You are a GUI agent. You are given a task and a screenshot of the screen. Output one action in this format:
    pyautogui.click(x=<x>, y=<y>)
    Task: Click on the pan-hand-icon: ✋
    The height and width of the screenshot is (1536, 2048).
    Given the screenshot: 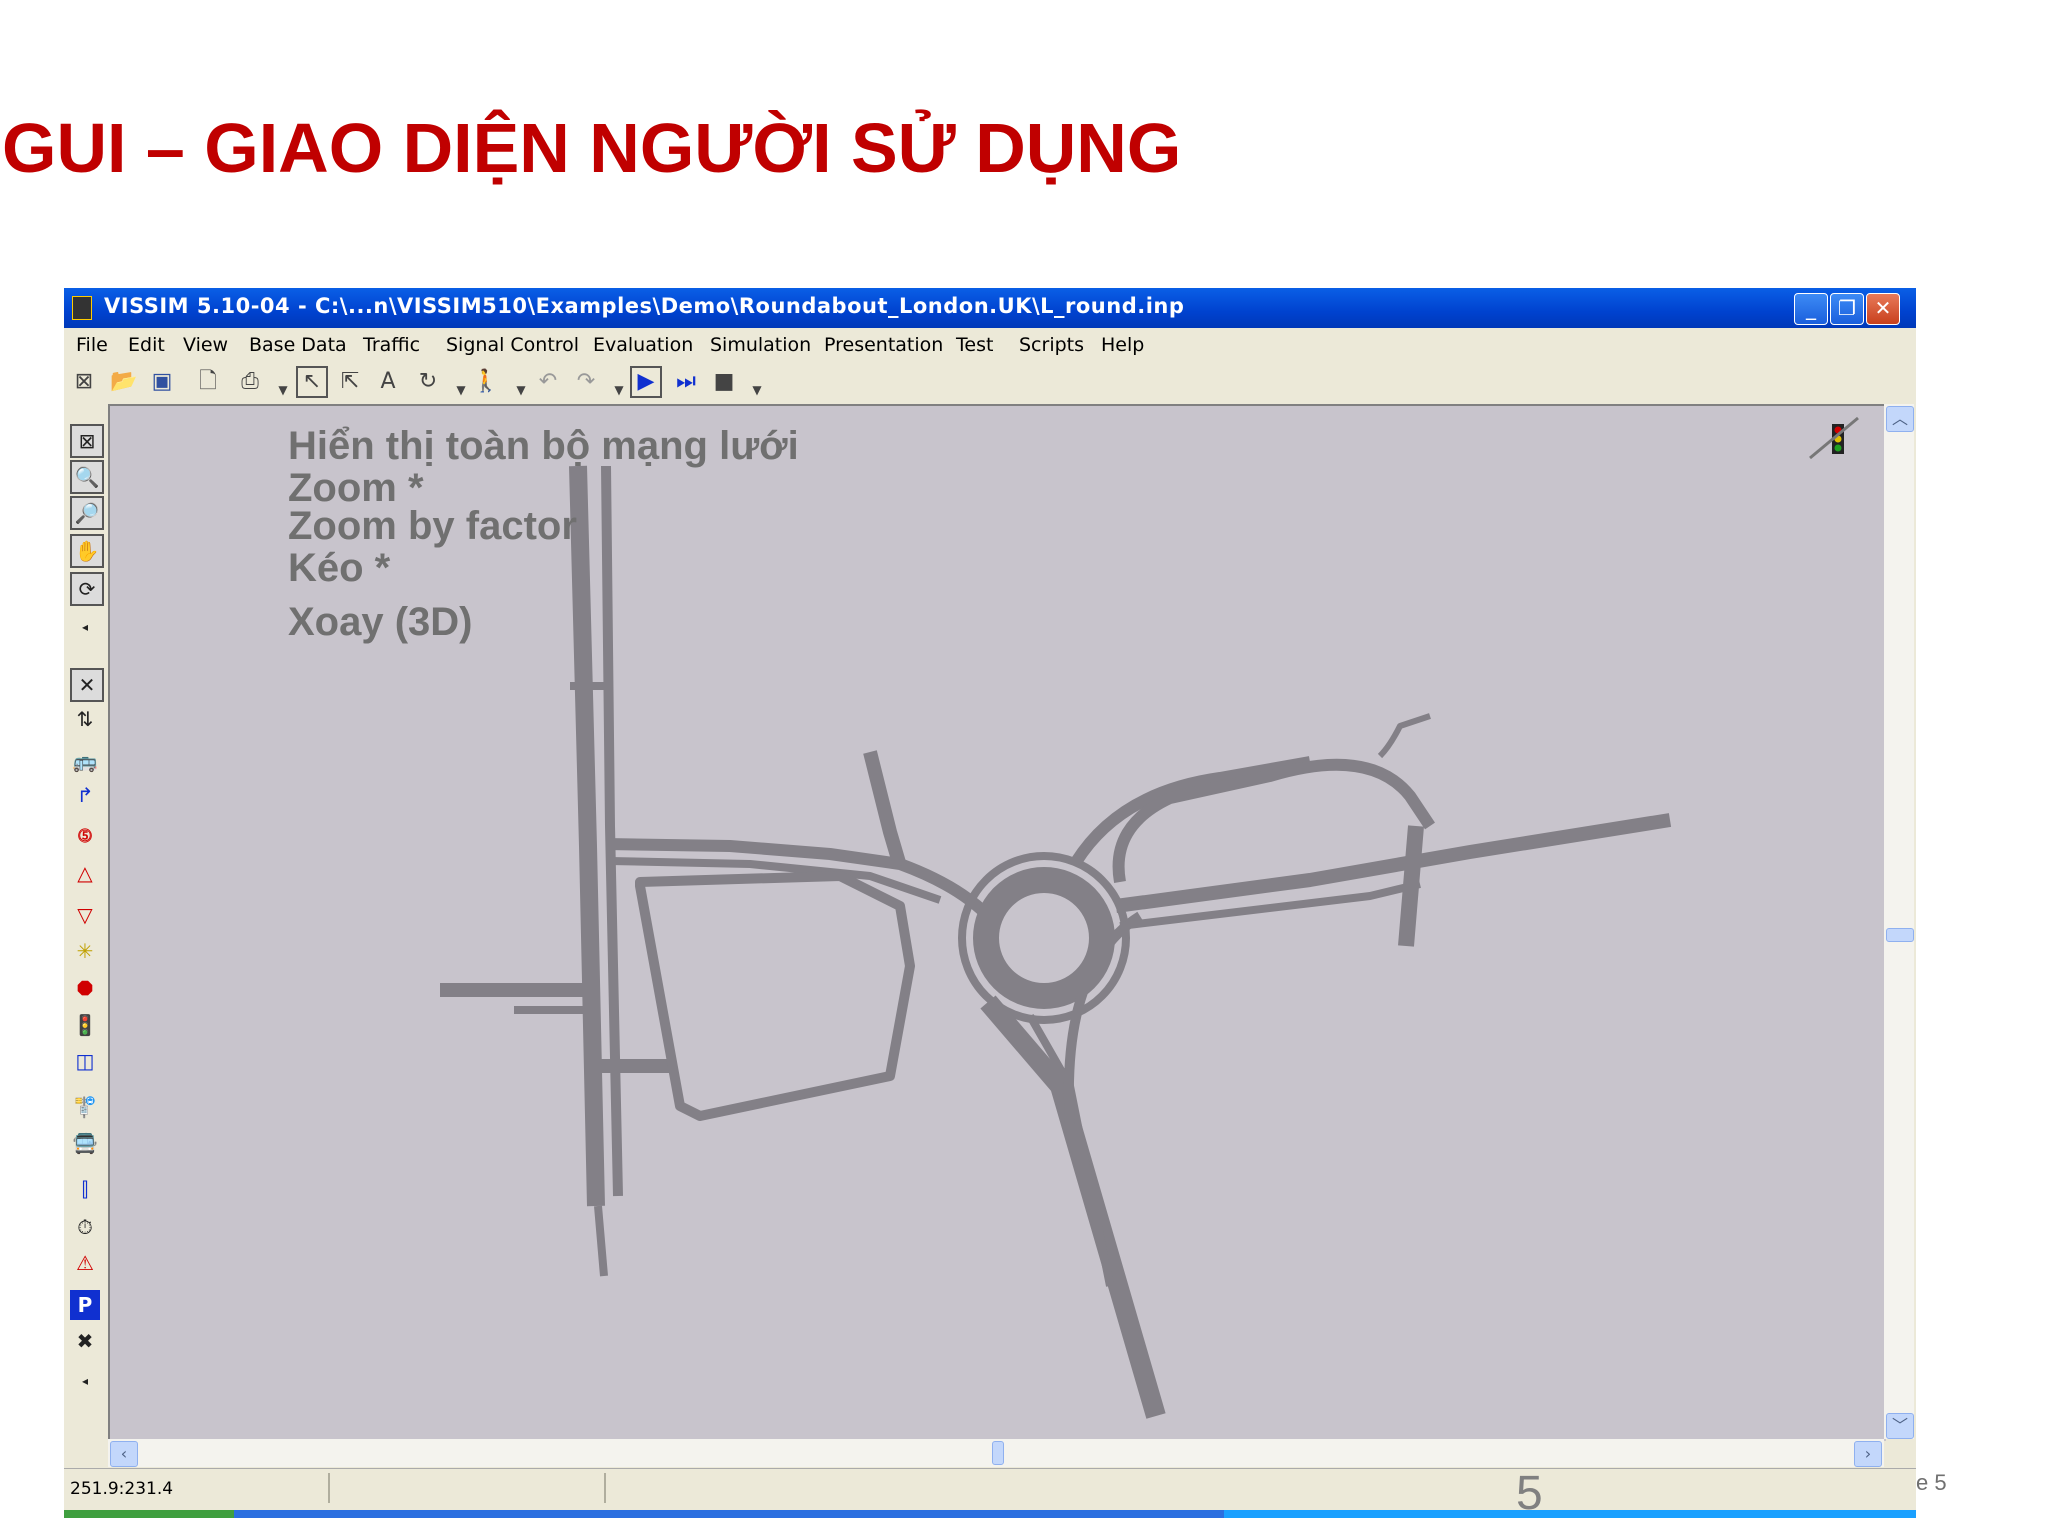 What is the action you would take?
    pyautogui.click(x=87, y=551)
    